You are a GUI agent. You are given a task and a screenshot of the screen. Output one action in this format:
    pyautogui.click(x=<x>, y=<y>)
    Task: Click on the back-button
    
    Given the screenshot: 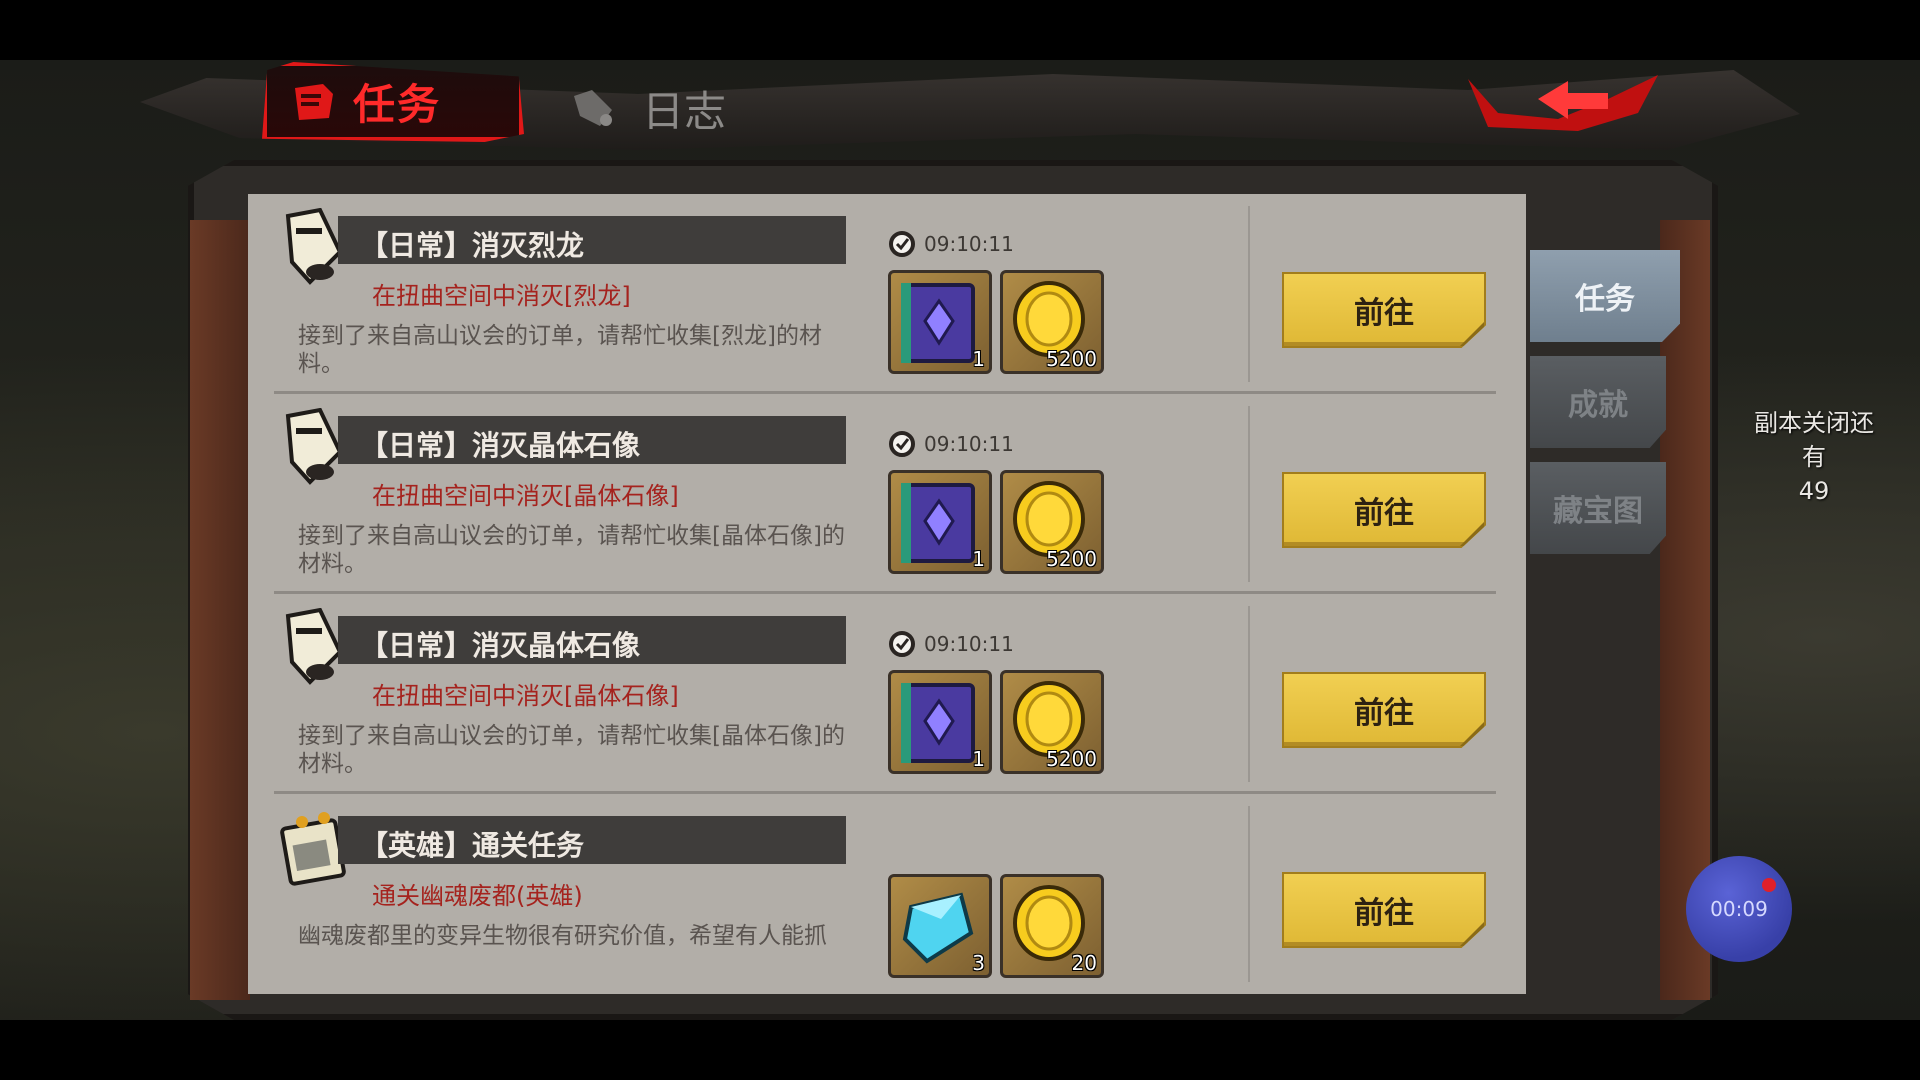 What is the action you would take?
    pyautogui.click(x=1563, y=101)
    